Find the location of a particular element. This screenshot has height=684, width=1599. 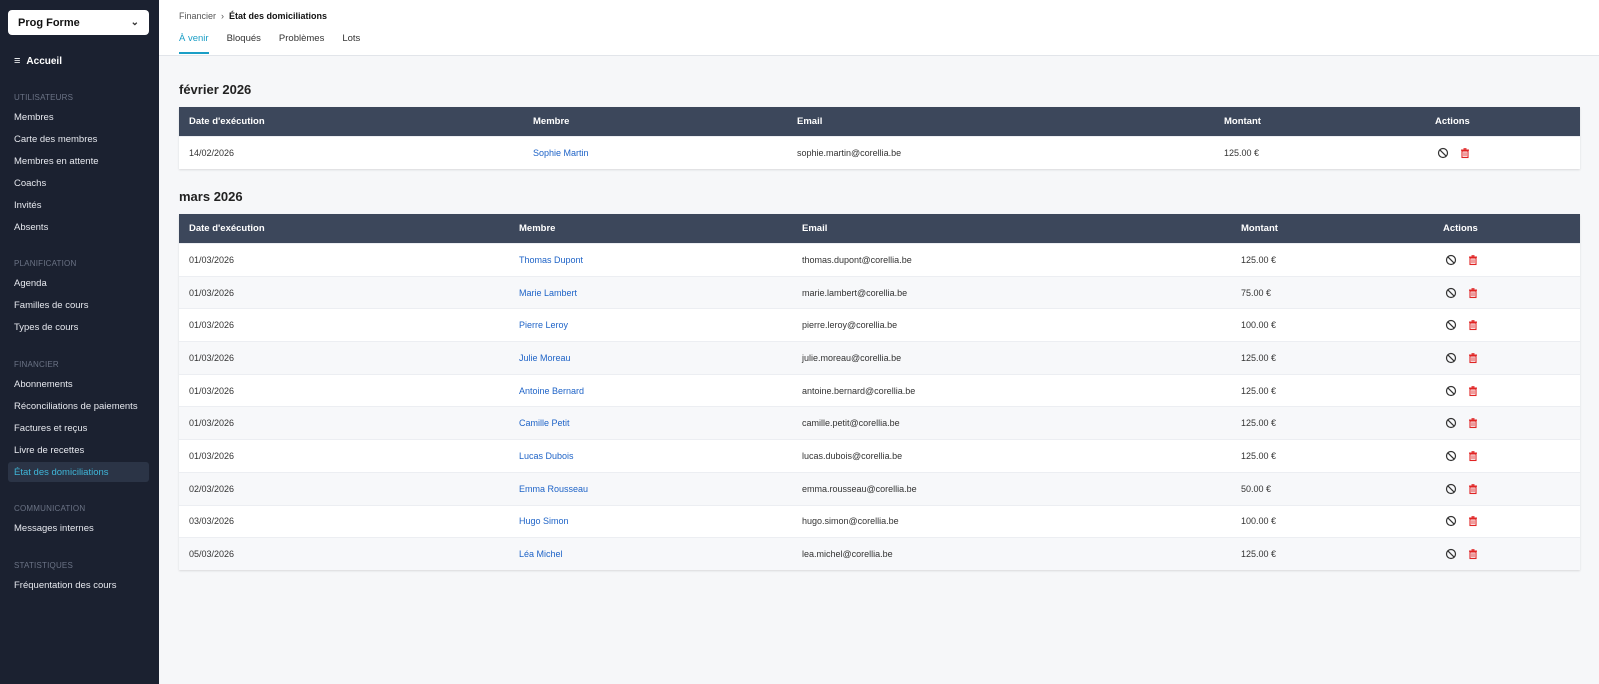

breadcrumb: Financier › État des domiciliations is located at coordinates (253, 16).